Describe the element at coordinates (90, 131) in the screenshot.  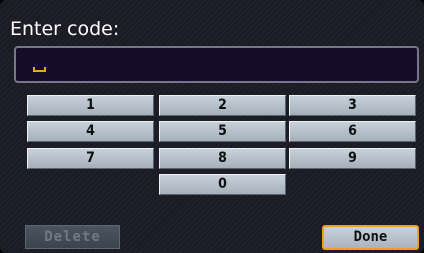
I see `key-4: 4` at that location.